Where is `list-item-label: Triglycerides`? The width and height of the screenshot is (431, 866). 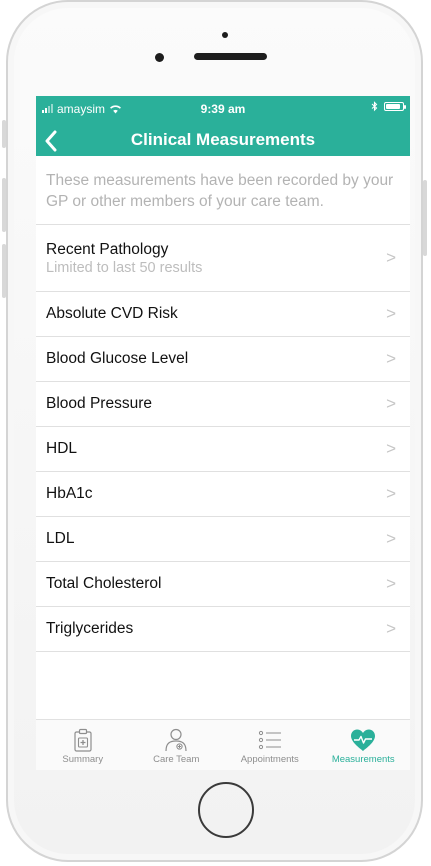 list-item-label: Triglycerides is located at coordinates (90, 628).